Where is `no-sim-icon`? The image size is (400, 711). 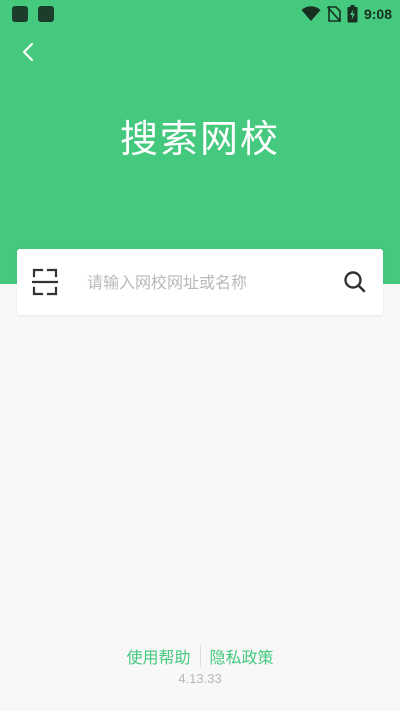
no-sim-icon is located at coordinates (333, 14).